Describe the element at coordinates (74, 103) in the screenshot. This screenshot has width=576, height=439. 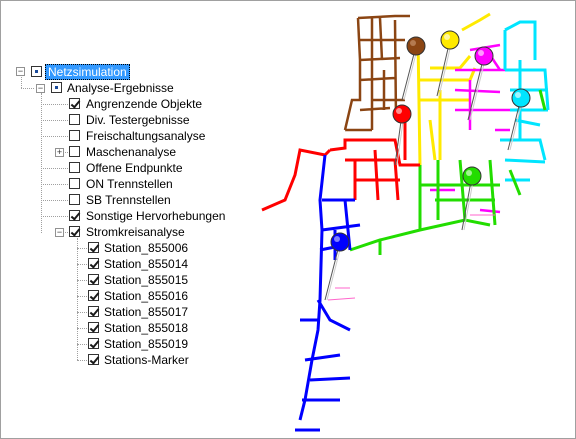
I see `checkbox-angrenzende-objekte` at that location.